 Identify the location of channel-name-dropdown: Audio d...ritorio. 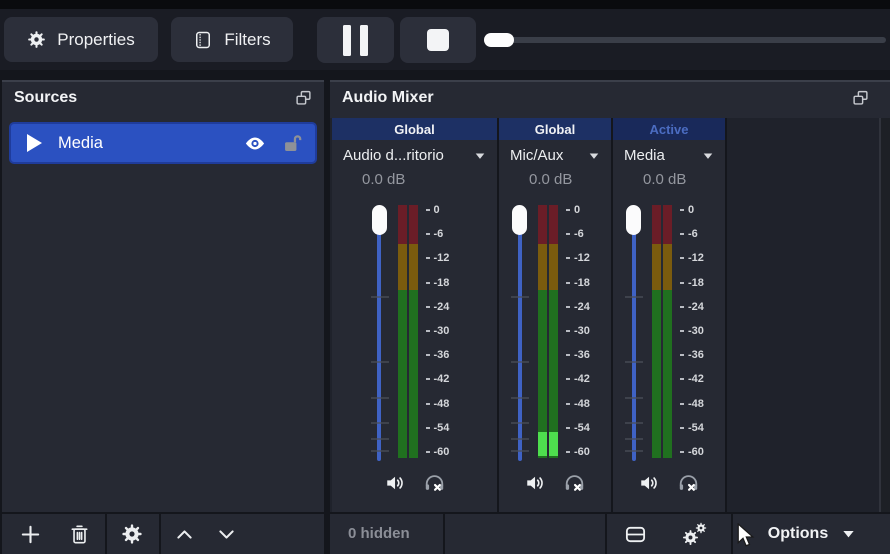
(414, 152).